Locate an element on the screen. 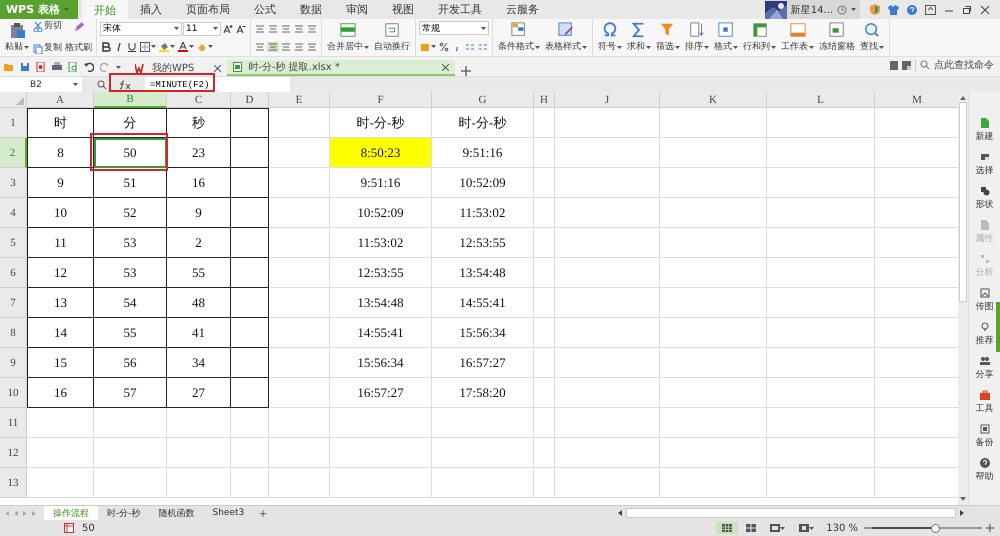  align-center-icon is located at coordinates (273, 47).